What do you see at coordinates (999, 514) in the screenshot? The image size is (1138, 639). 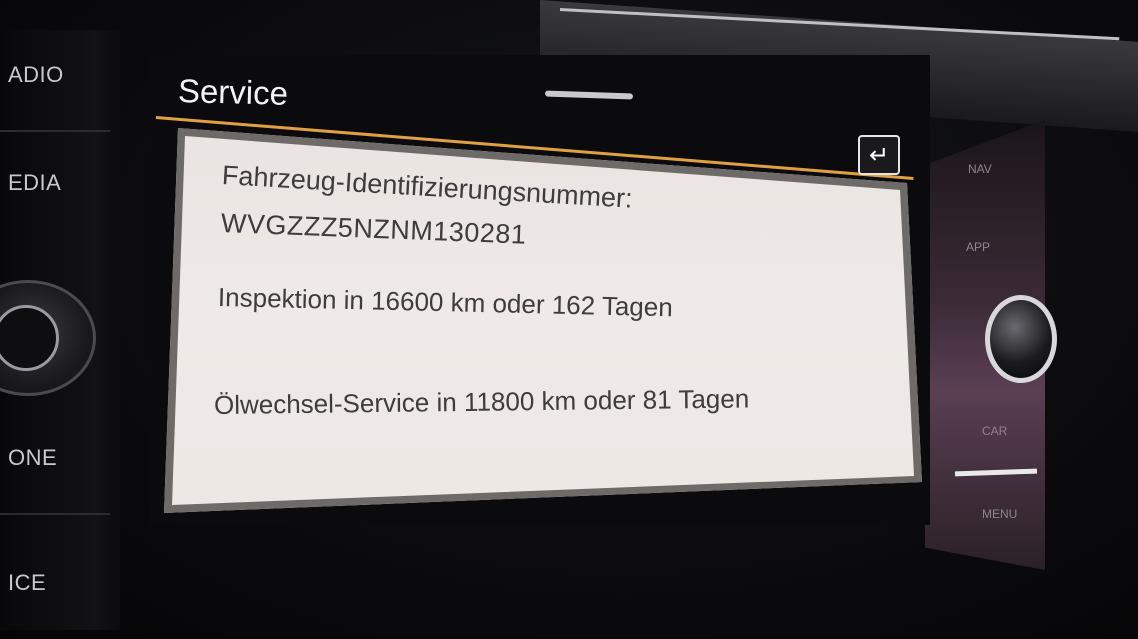 I see `menu-button: MENU` at bounding box center [999, 514].